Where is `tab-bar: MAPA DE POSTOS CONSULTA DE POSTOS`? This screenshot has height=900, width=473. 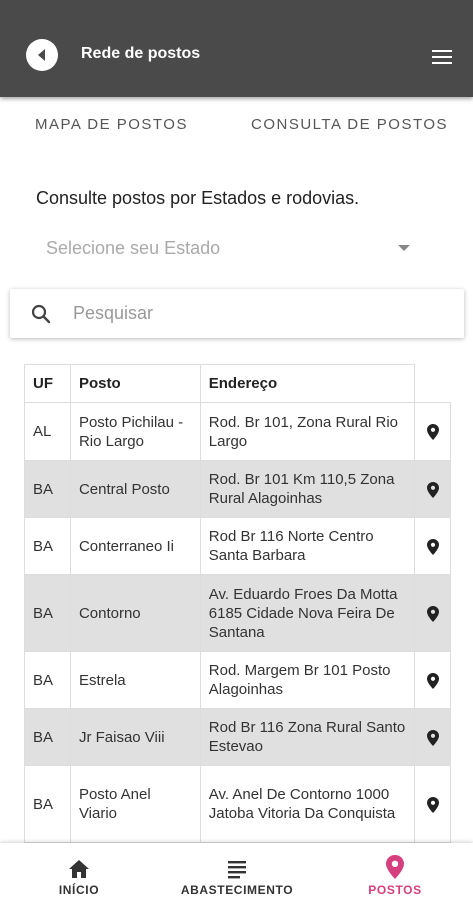
tab-bar: MAPA DE POSTOS CONSULTA DE POSTOS is located at coordinates (236, 125).